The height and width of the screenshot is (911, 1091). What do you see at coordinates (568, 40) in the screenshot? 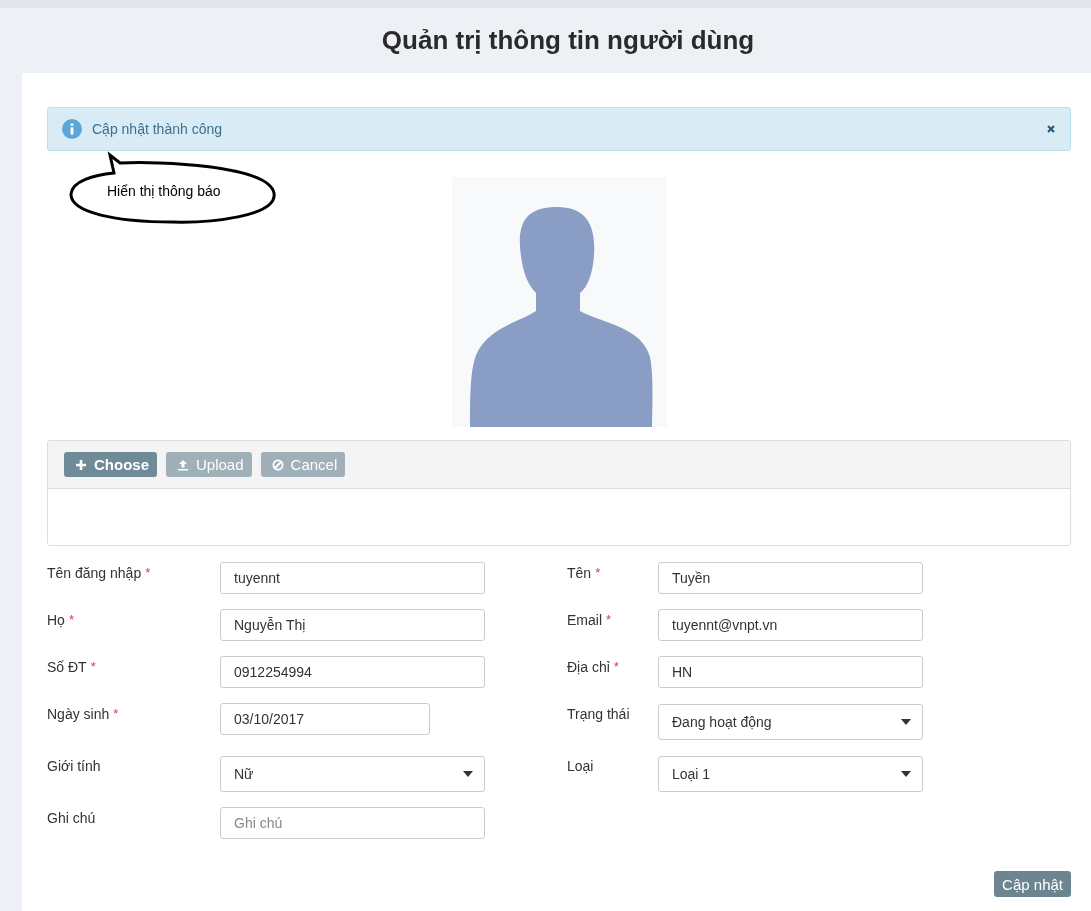
I see `page-title: Quản trị thông tin người dùng` at bounding box center [568, 40].